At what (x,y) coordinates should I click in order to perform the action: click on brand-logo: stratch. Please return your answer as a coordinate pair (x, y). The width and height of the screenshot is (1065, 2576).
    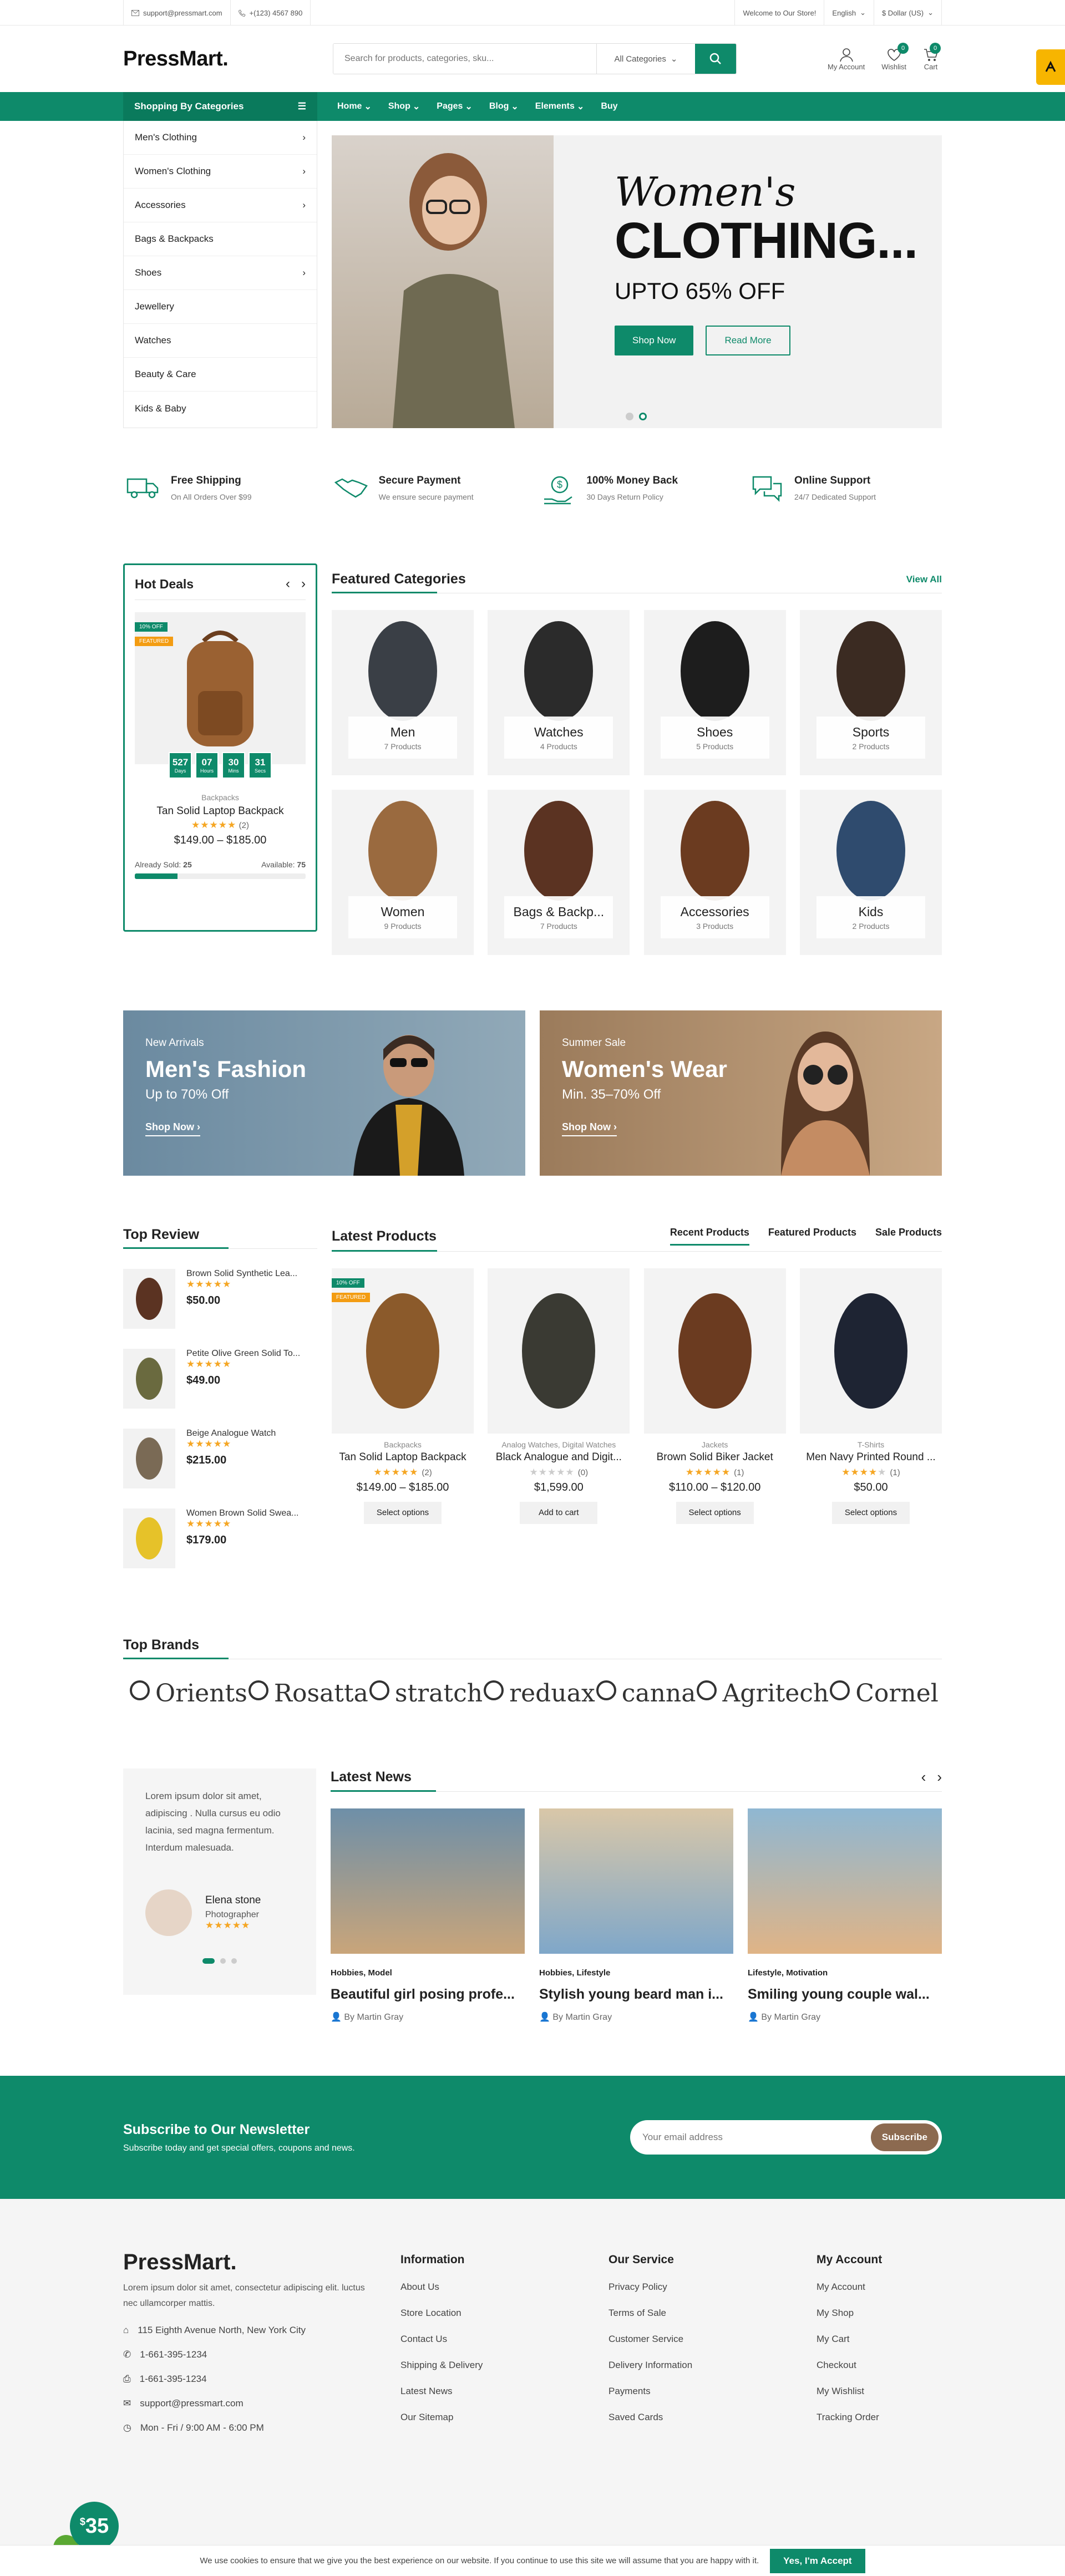
    Looking at the image, I should click on (425, 1693).